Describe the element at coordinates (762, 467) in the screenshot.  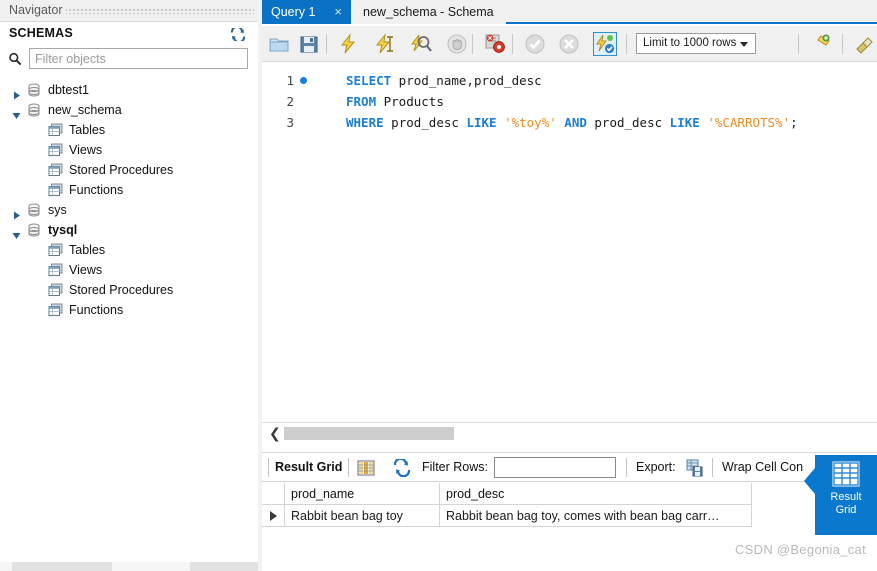
I see `wrap-cell-content-label: Wrap Cell Con` at that location.